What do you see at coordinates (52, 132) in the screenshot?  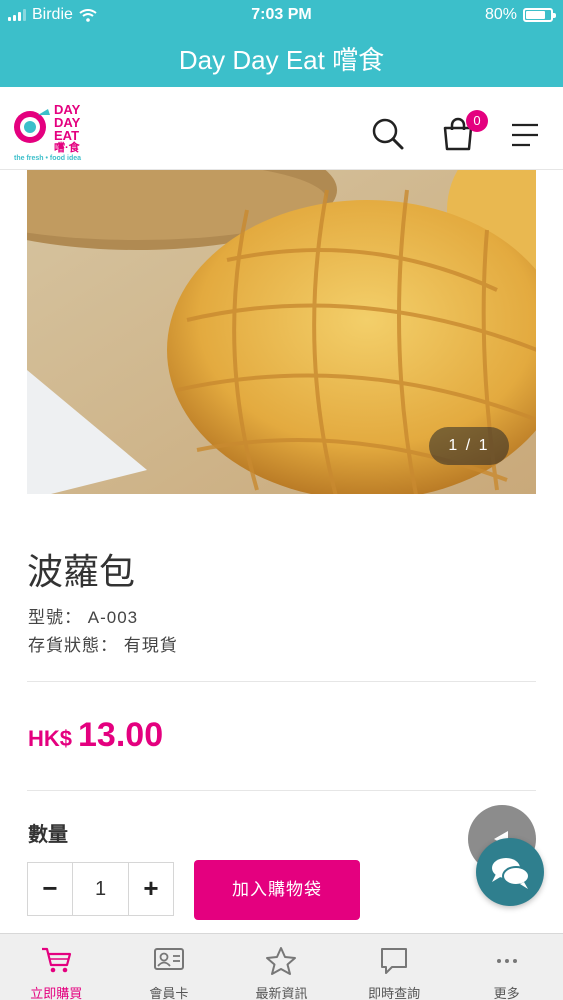 I see `brand-logo: DAY DAY EAT 嚐·食 the fresh • food idea` at bounding box center [52, 132].